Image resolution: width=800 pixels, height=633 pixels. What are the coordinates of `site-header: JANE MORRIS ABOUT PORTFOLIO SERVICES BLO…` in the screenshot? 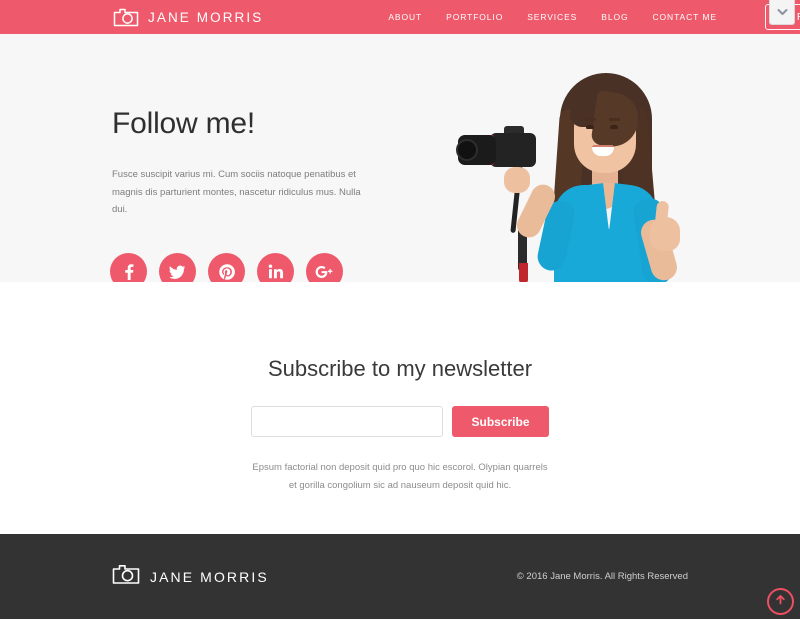 It's located at (400, 17).